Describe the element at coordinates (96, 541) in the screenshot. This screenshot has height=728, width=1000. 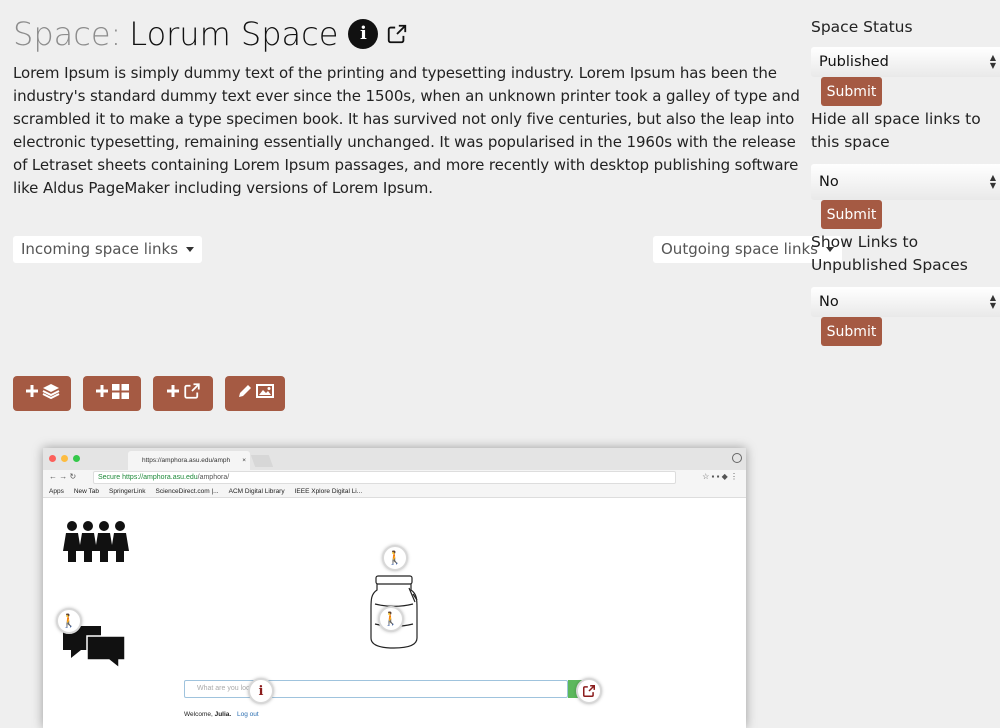
I see `people-group-icon` at that location.